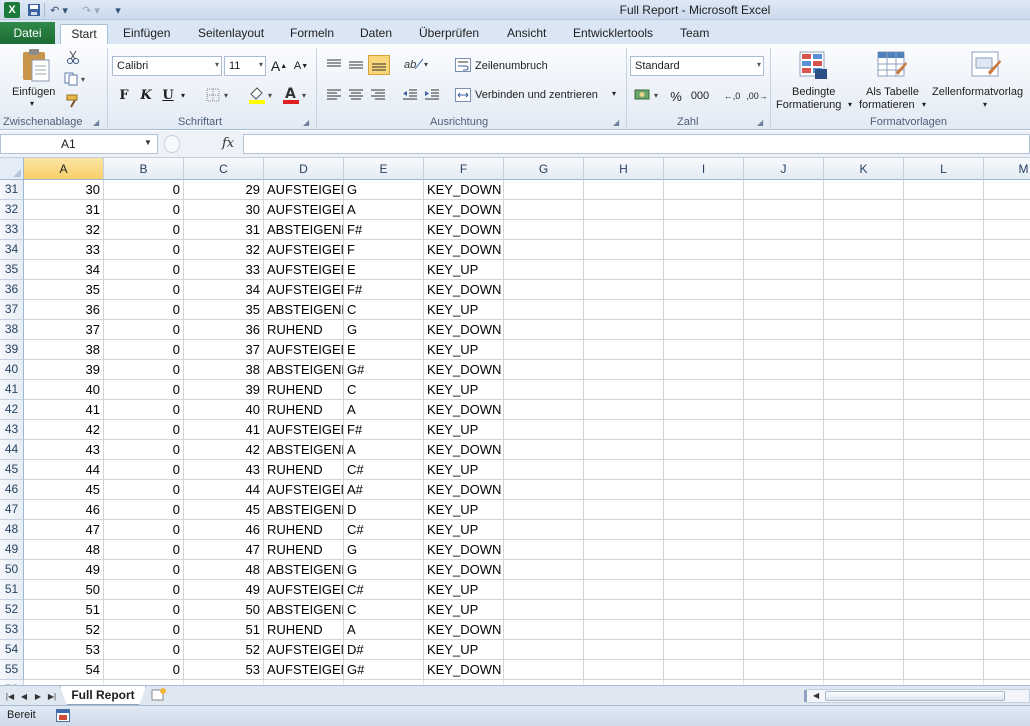  What do you see at coordinates (449, 34) in the screenshot?
I see `tab-ueberpruefen: Überprüfen` at bounding box center [449, 34].